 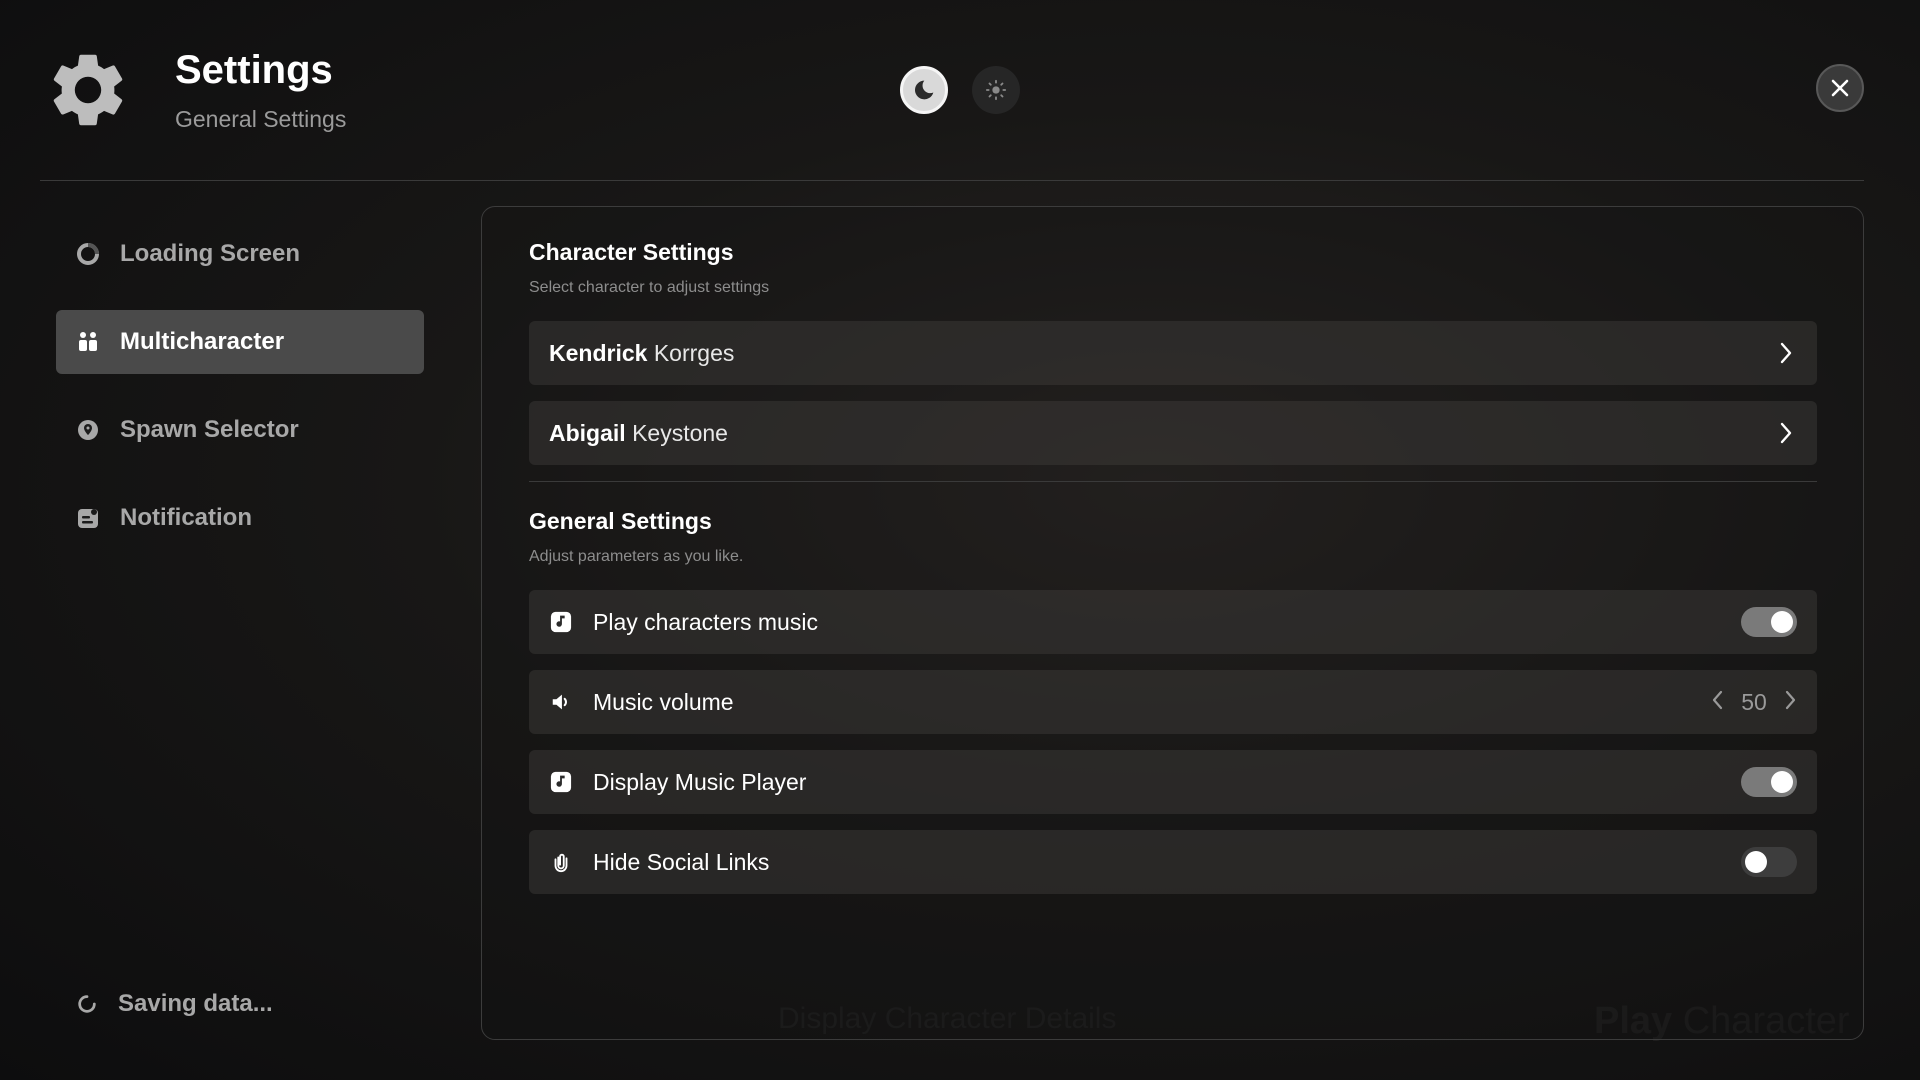 What do you see at coordinates (700, 781) in the screenshot?
I see `setting-label: Display Music Player` at bounding box center [700, 781].